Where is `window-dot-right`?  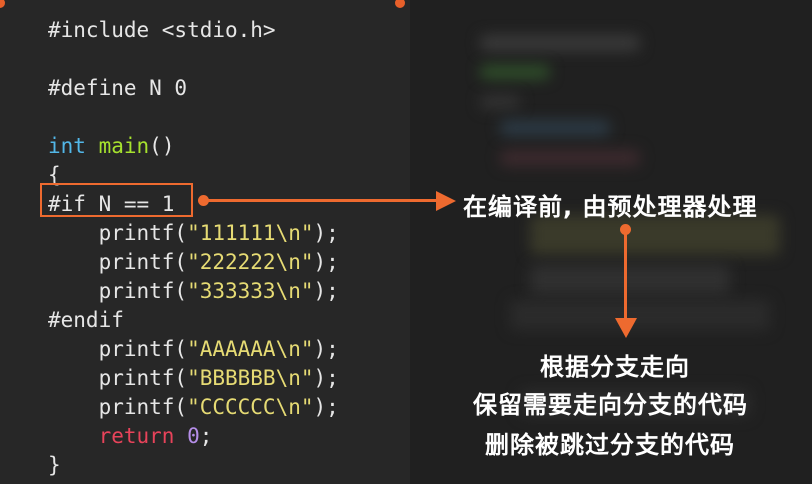 window-dot-right is located at coordinates (400, 4).